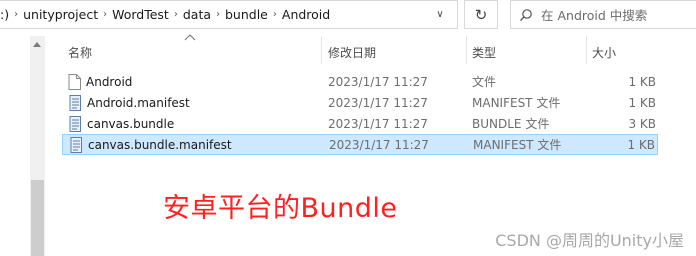 The width and height of the screenshot is (696, 256). What do you see at coordinates (37, 44) in the screenshot?
I see `scroll-up-arrow-icon` at bounding box center [37, 44].